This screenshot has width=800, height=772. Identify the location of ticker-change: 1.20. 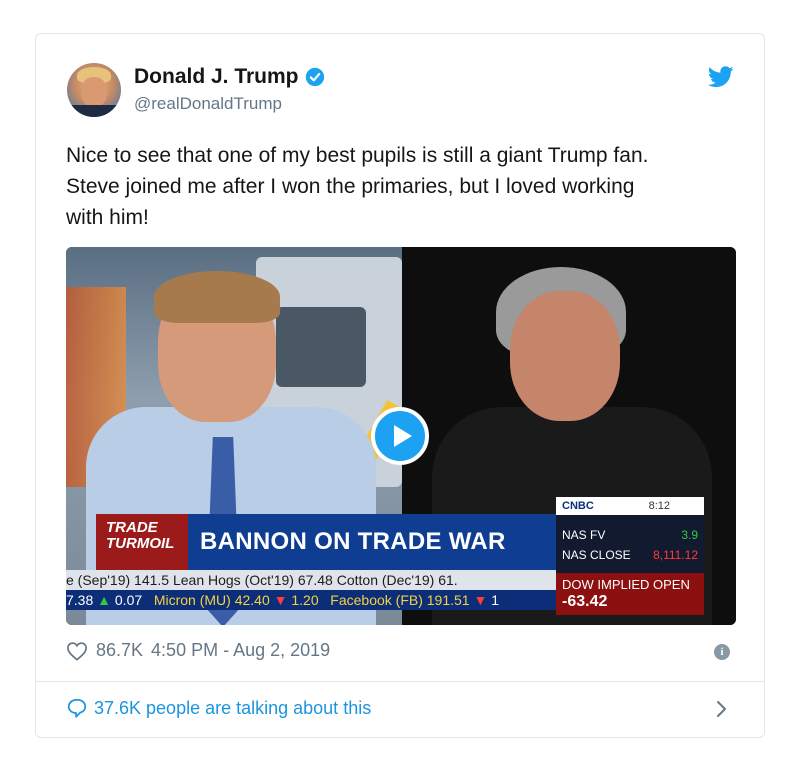
(305, 600).